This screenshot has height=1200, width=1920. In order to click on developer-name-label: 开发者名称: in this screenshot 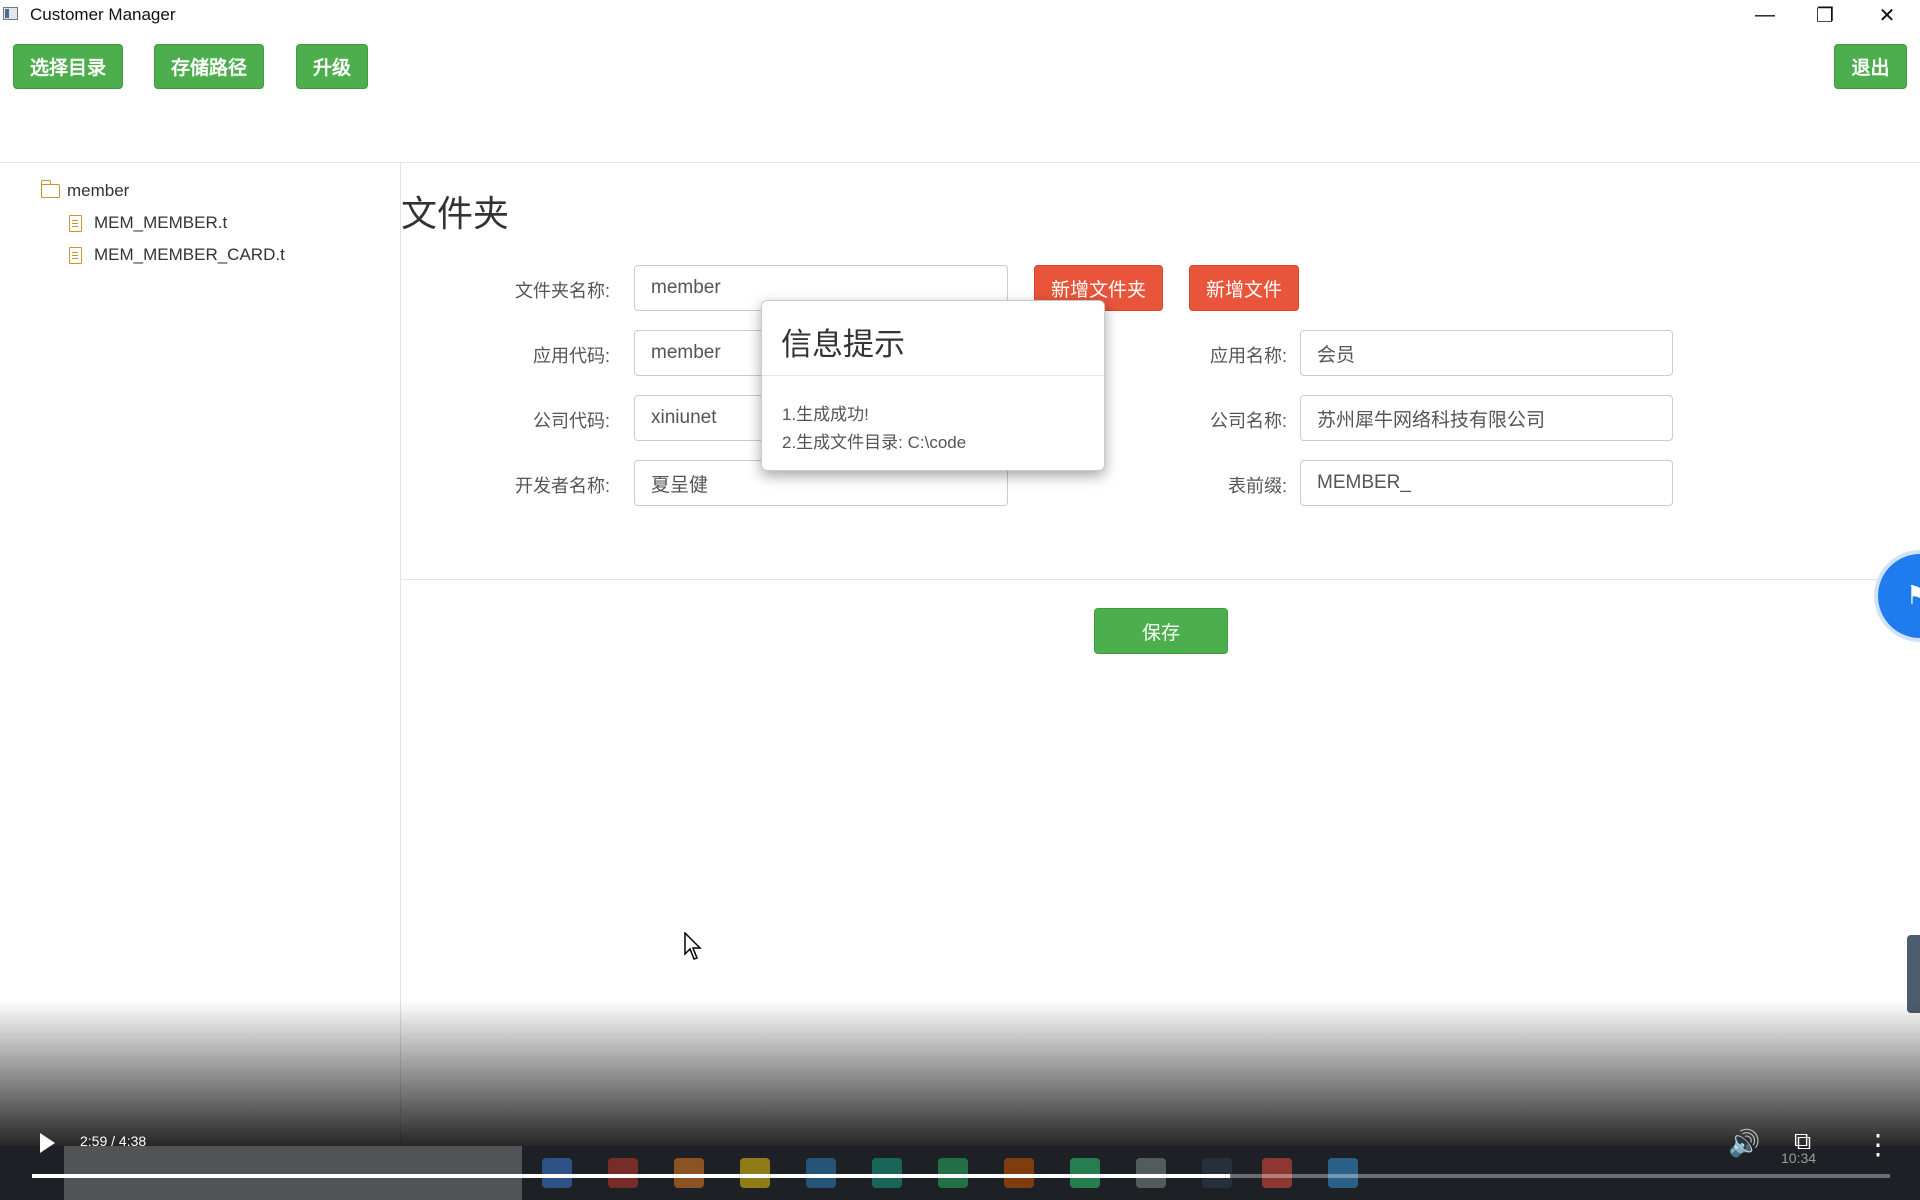, I will do `click(562, 486)`.